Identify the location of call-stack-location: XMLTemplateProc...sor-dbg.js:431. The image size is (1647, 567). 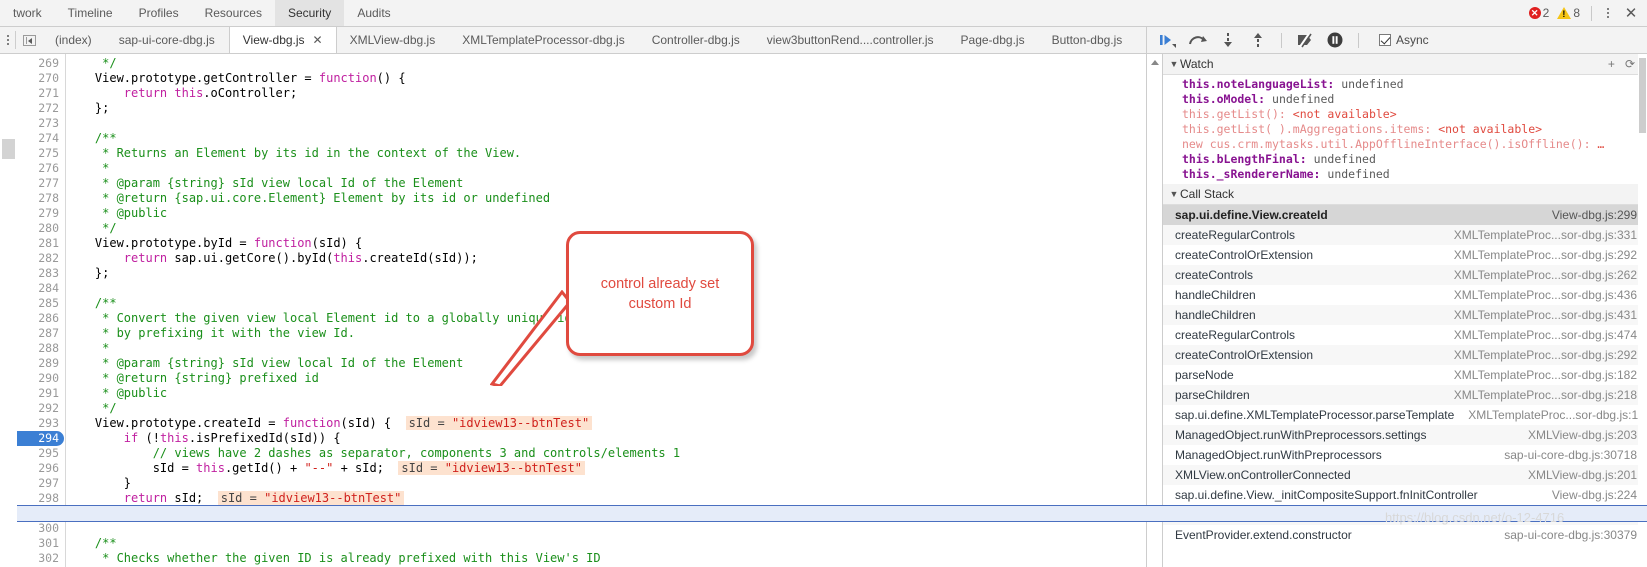
(1545, 315).